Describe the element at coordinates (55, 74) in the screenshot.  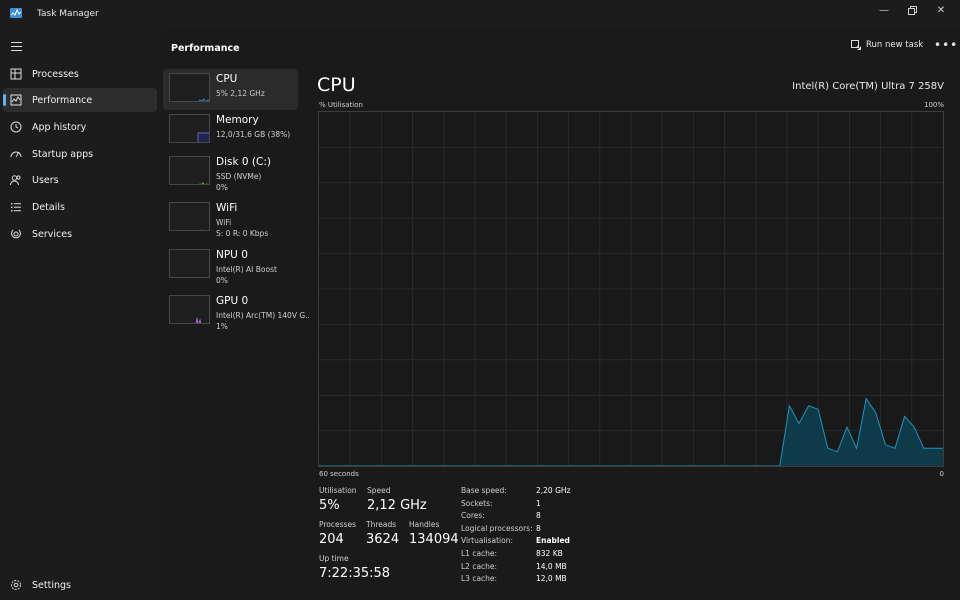
I see `nav-label: Processes` at that location.